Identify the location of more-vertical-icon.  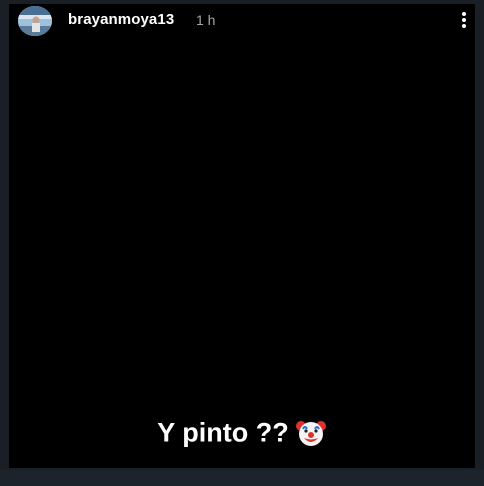
(464, 20).